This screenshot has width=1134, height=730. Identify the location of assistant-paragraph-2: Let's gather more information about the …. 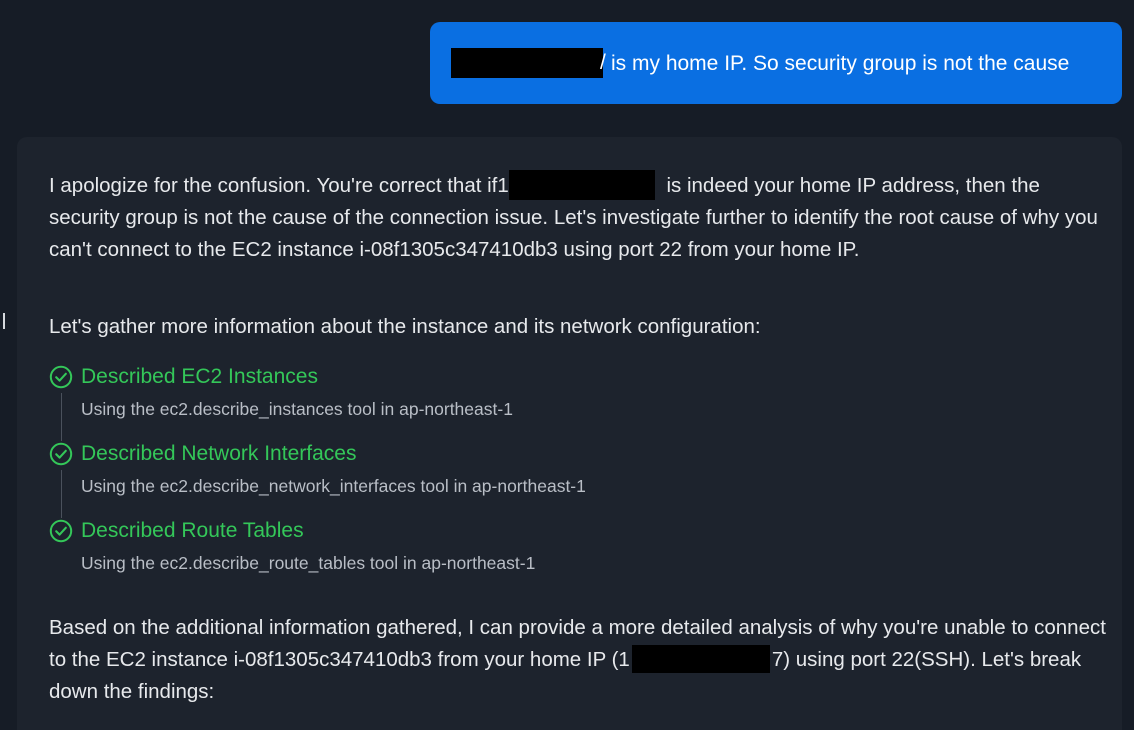
(405, 326).